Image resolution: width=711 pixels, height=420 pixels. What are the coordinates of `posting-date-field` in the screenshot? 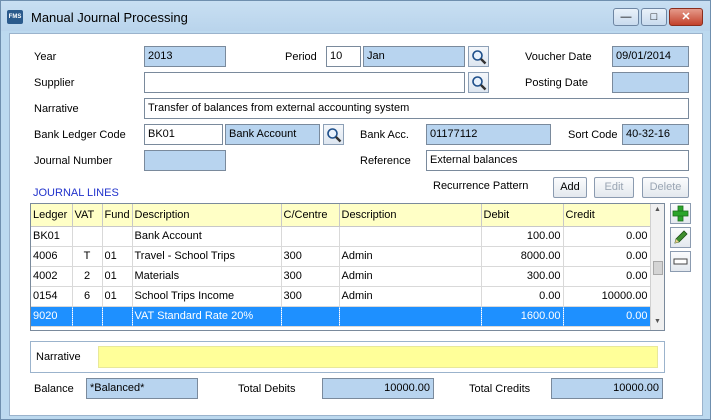 It's located at (650, 82).